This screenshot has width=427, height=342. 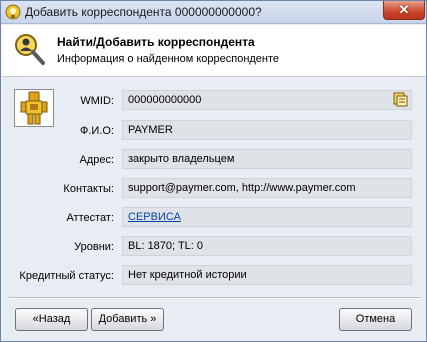 What do you see at coordinates (94, 247) in the screenshot?
I see `levels-label: Уровни:` at bounding box center [94, 247].